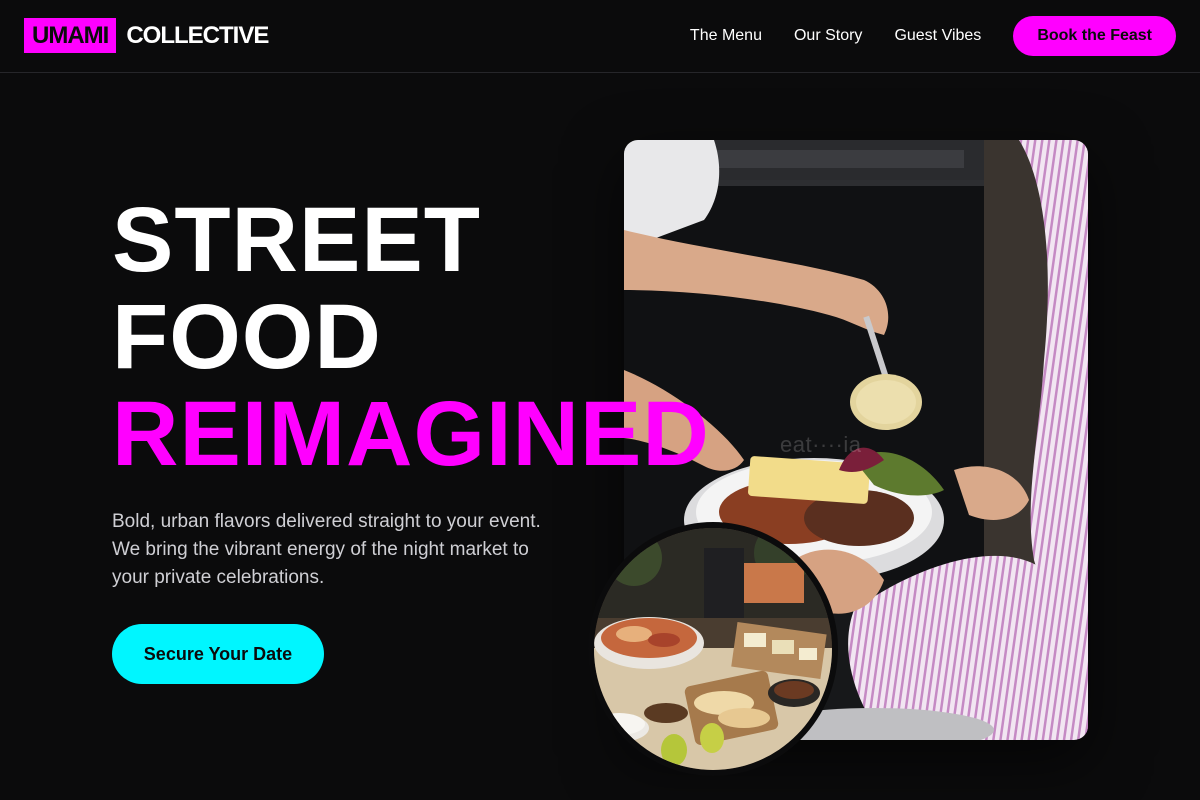 The height and width of the screenshot is (800, 1200). Describe the element at coordinates (197, 35) in the screenshot. I see `logo-wordmark: COLLECTIVE` at that location.